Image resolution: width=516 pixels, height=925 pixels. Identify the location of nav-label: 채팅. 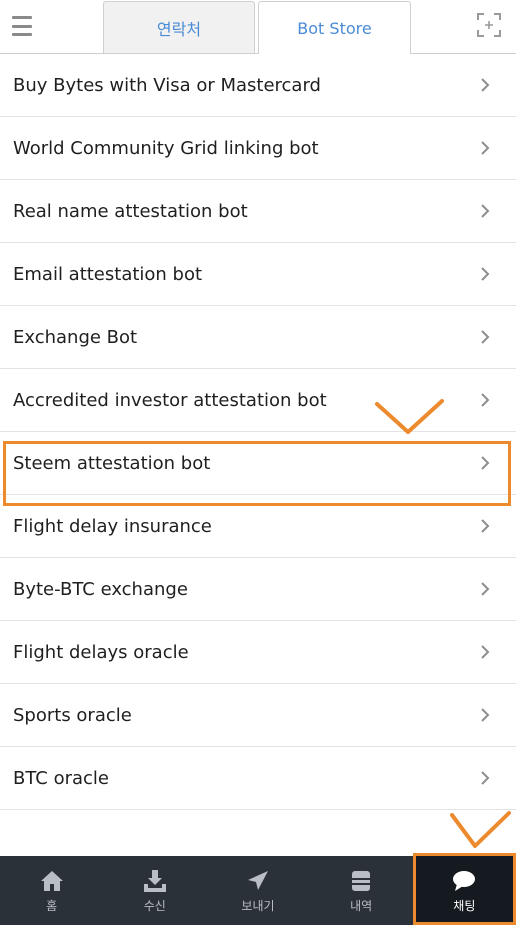
(464, 905).